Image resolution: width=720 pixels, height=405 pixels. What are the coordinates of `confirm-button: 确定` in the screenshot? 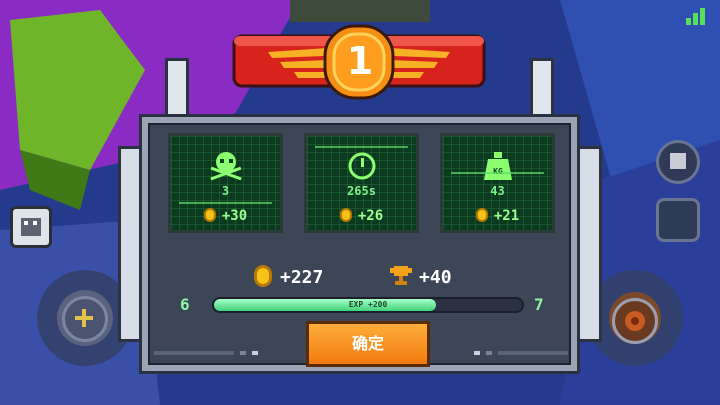 It's located at (368, 344).